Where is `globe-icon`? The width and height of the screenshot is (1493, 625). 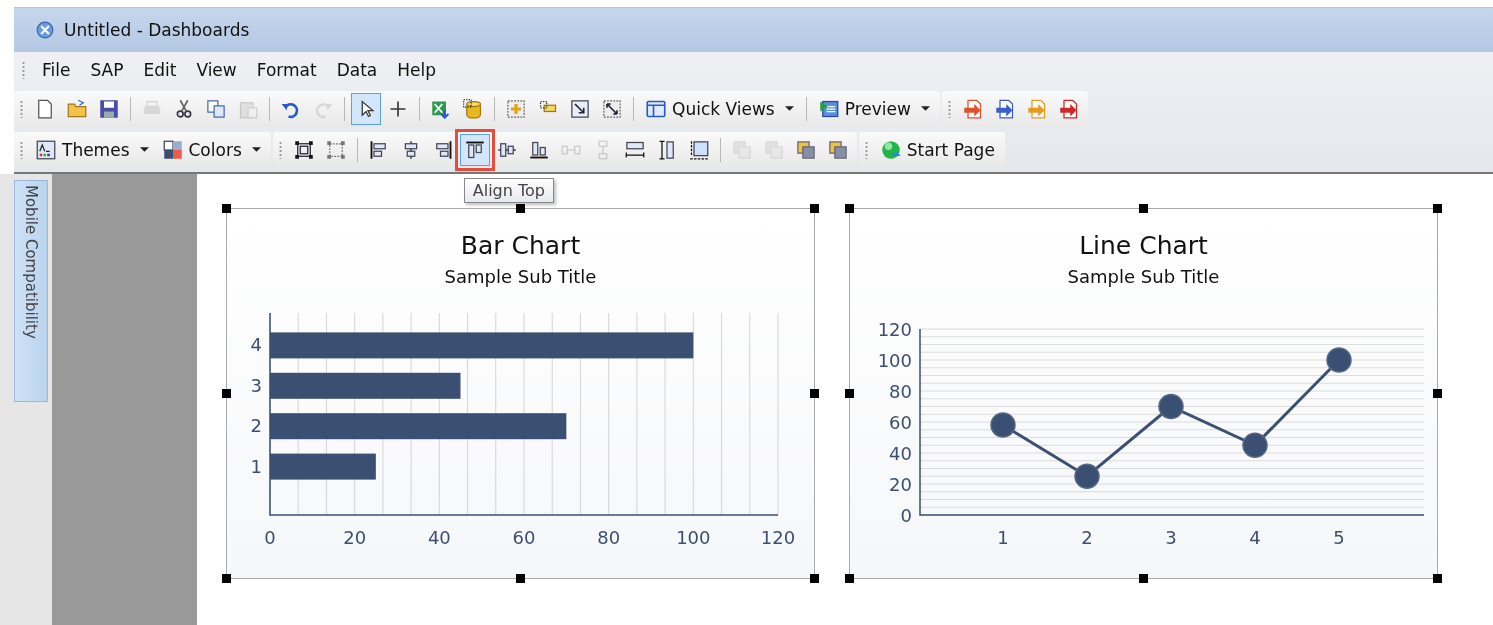 globe-icon is located at coordinates (890, 149).